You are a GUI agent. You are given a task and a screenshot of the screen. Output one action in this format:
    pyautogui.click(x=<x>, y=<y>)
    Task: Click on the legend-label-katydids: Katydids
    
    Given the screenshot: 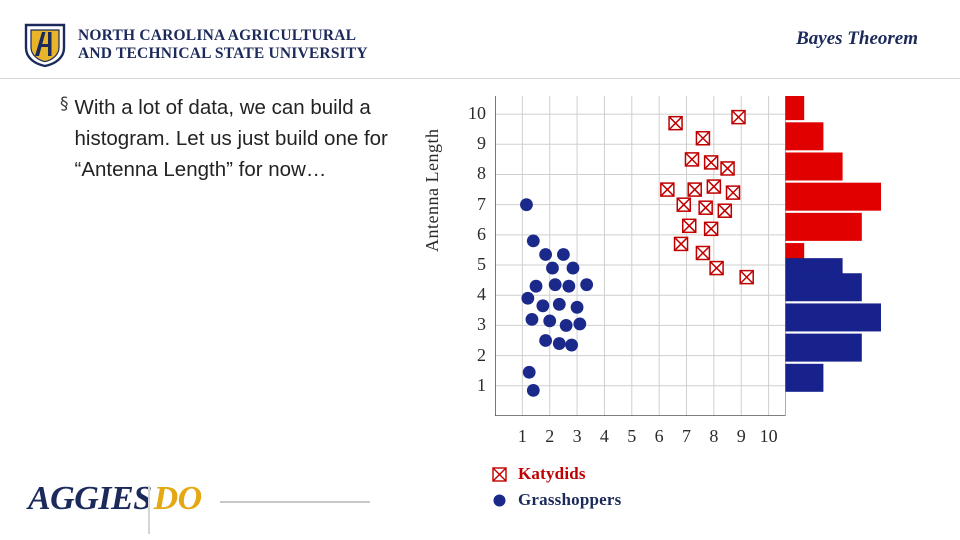 What is the action you would take?
    pyautogui.click(x=552, y=473)
    